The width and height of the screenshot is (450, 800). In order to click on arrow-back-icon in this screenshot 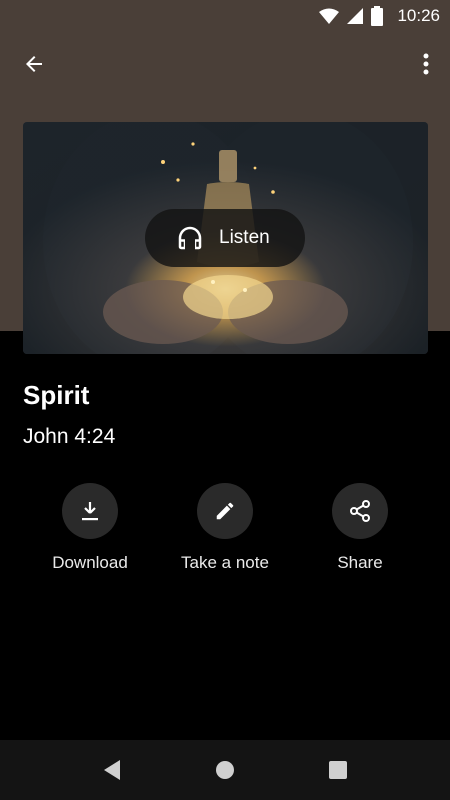, I will do `click(34, 64)`.